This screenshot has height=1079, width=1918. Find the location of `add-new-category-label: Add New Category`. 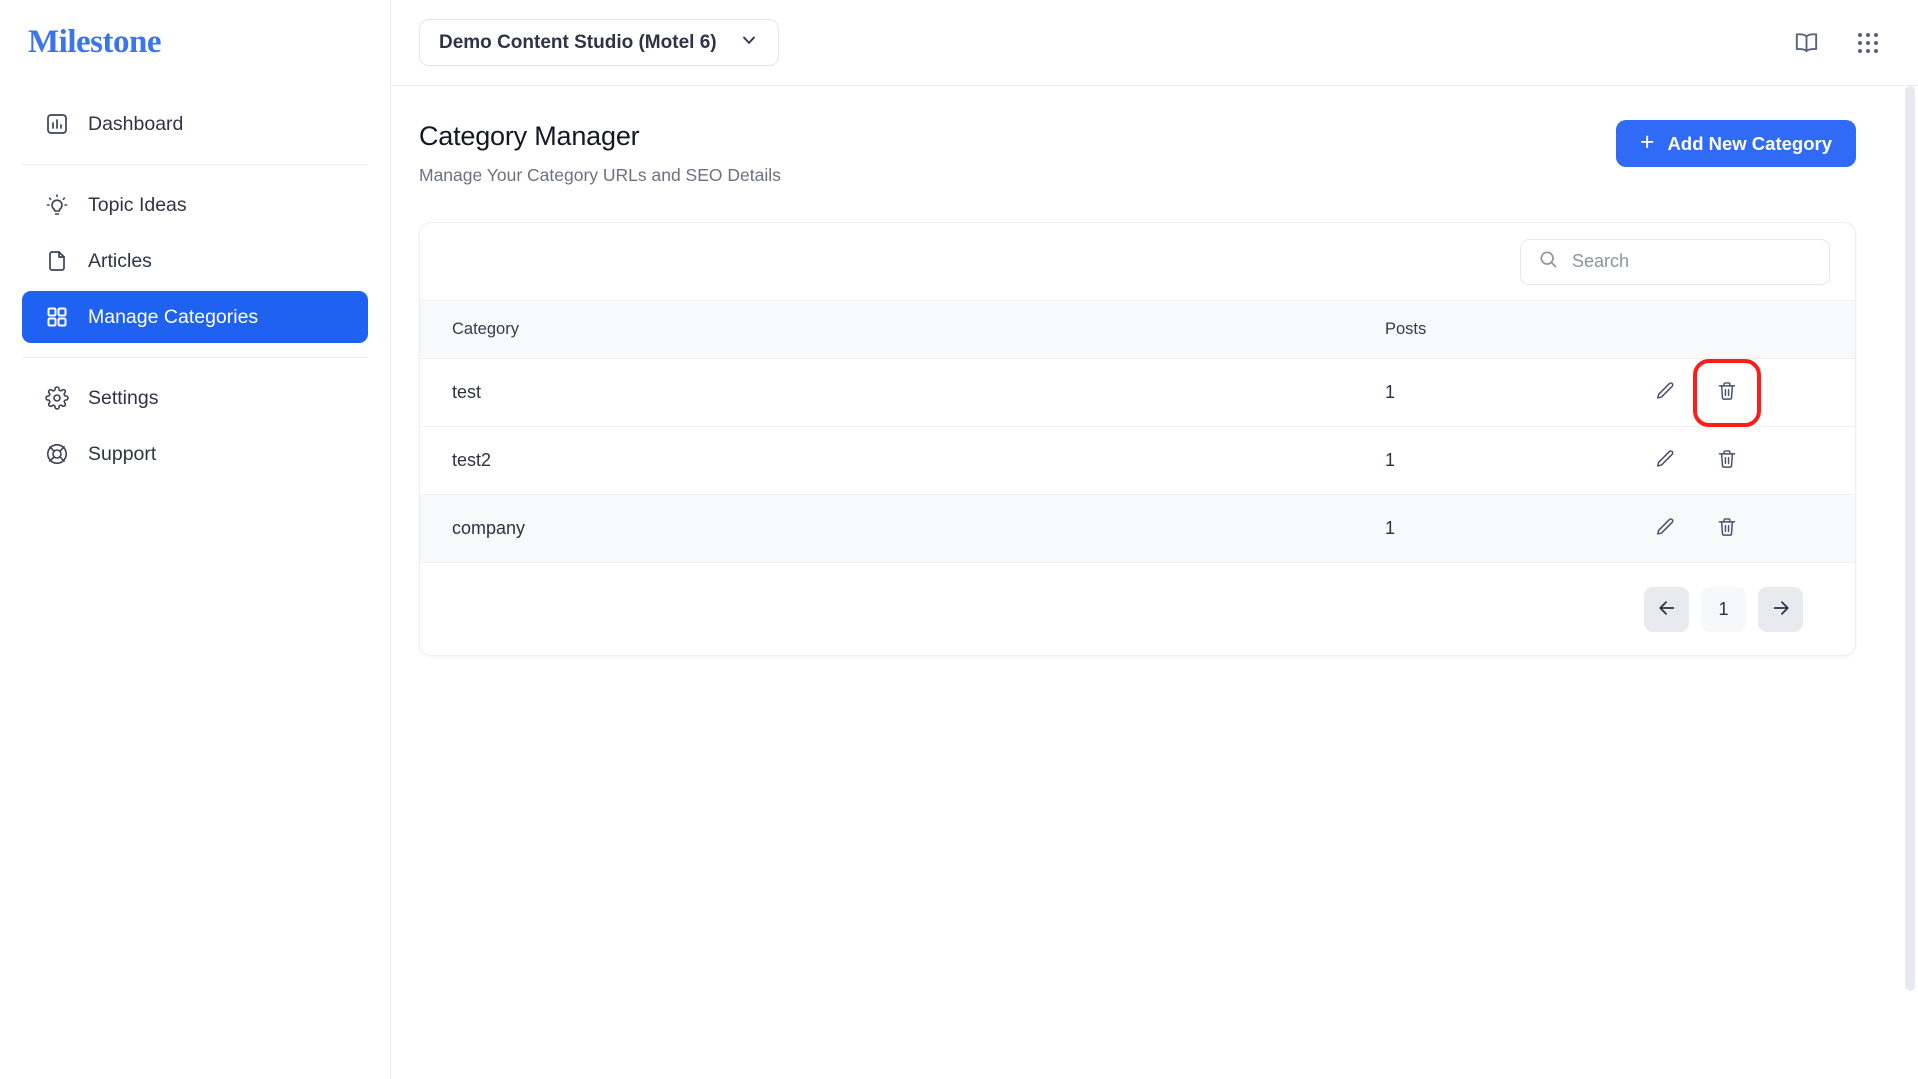

add-new-category-label: Add New Category is located at coordinates (1749, 143).